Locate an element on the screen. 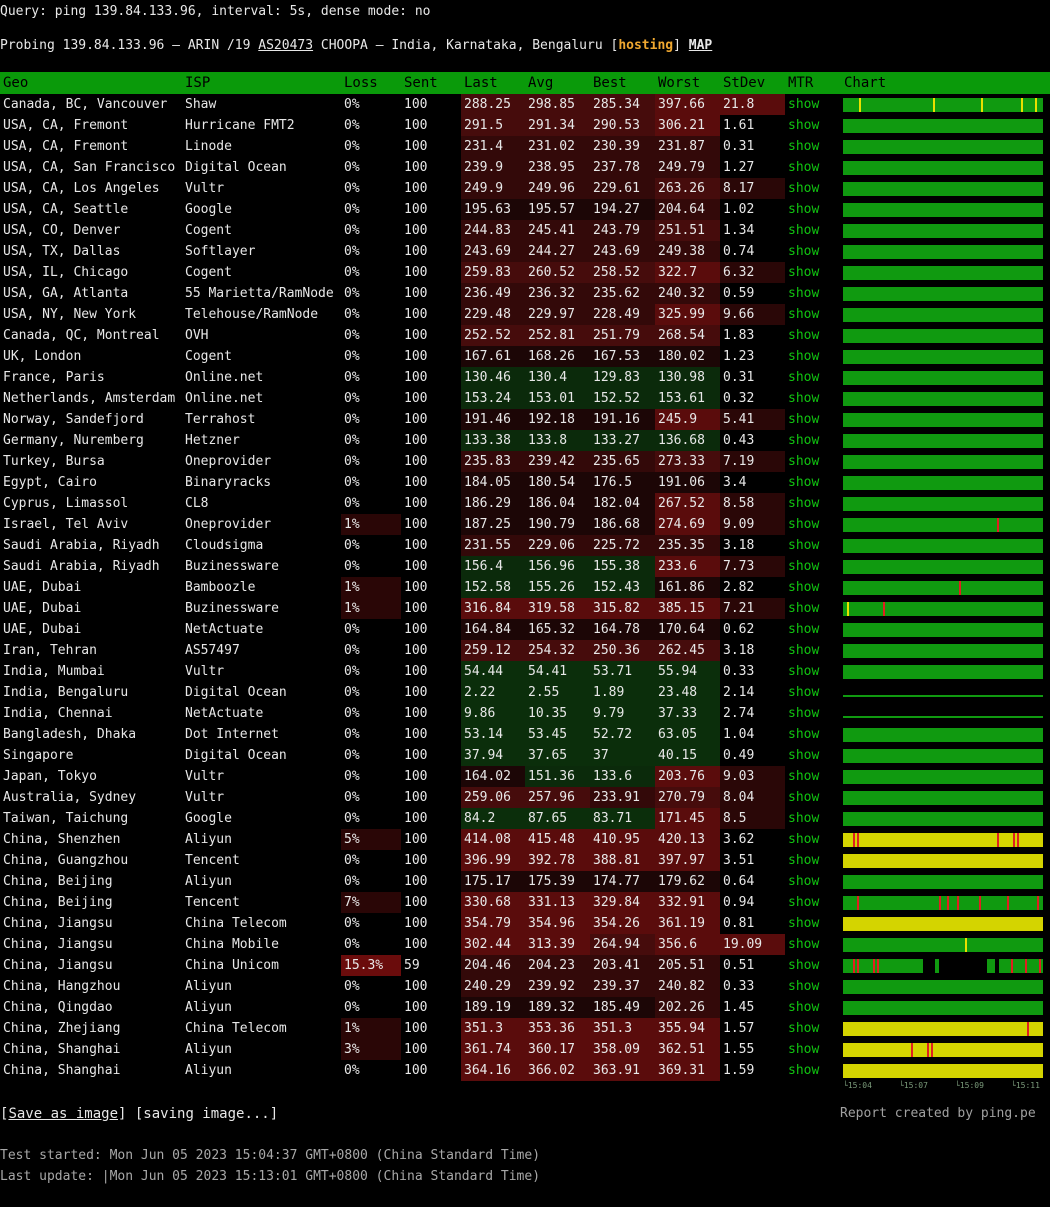 This screenshot has height=1207, width=1050. cell-loss: 1% is located at coordinates (371, 1028).